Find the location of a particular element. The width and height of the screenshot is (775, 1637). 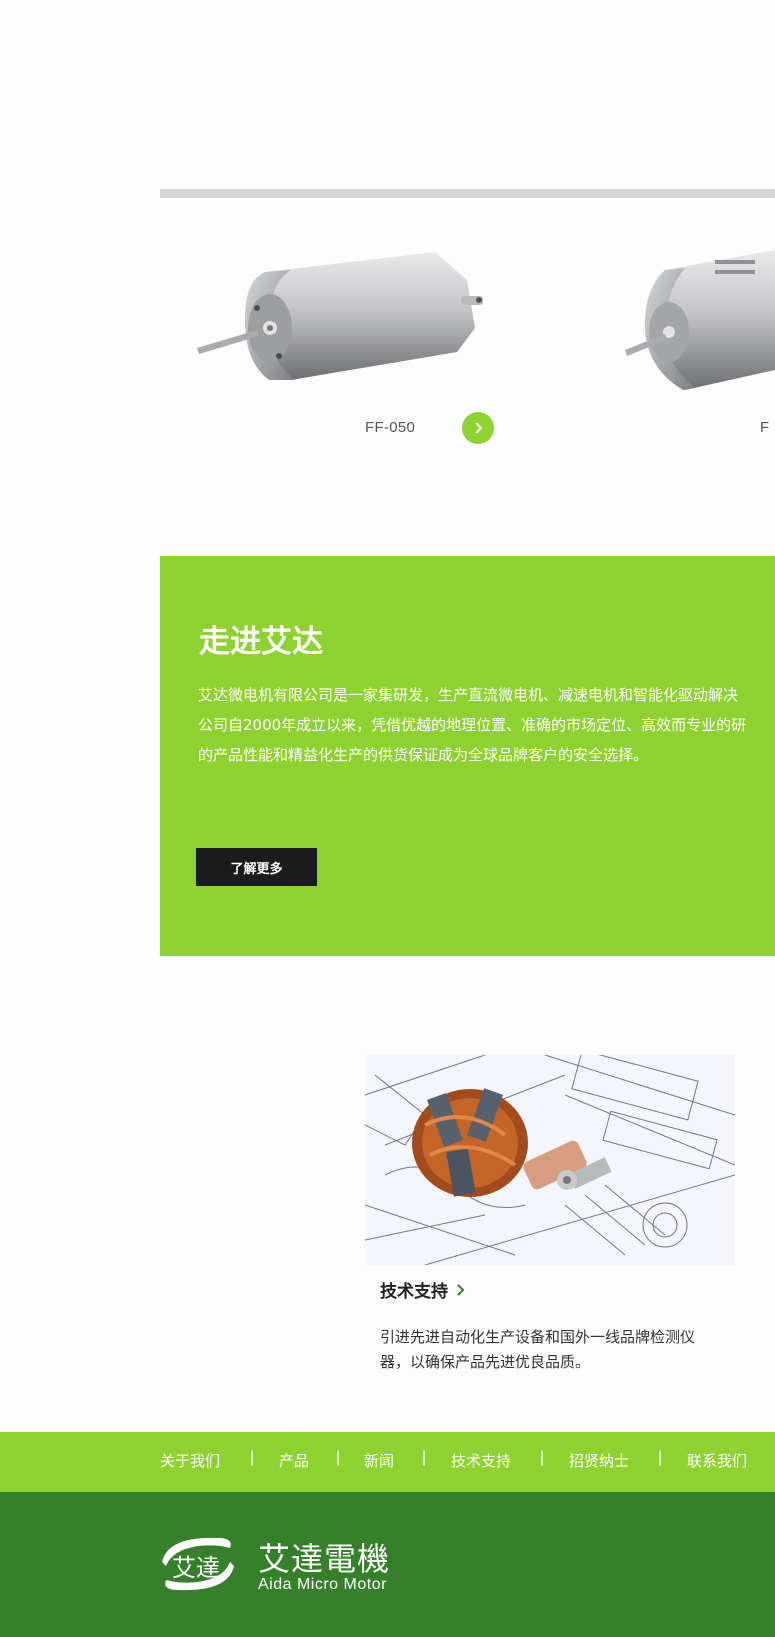

footer-link-careers: 招贤纳士 is located at coordinates (599, 1460).